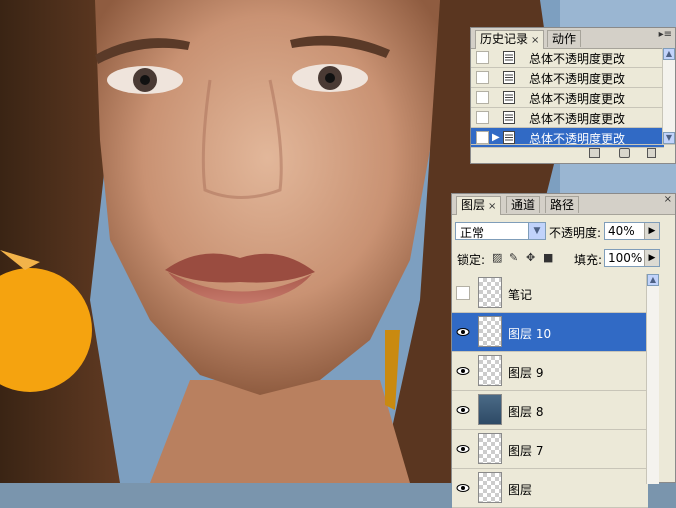  What do you see at coordinates (504, 39) in the screenshot?
I see `tab-history-label: 历史记录` at bounding box center [504, 39].